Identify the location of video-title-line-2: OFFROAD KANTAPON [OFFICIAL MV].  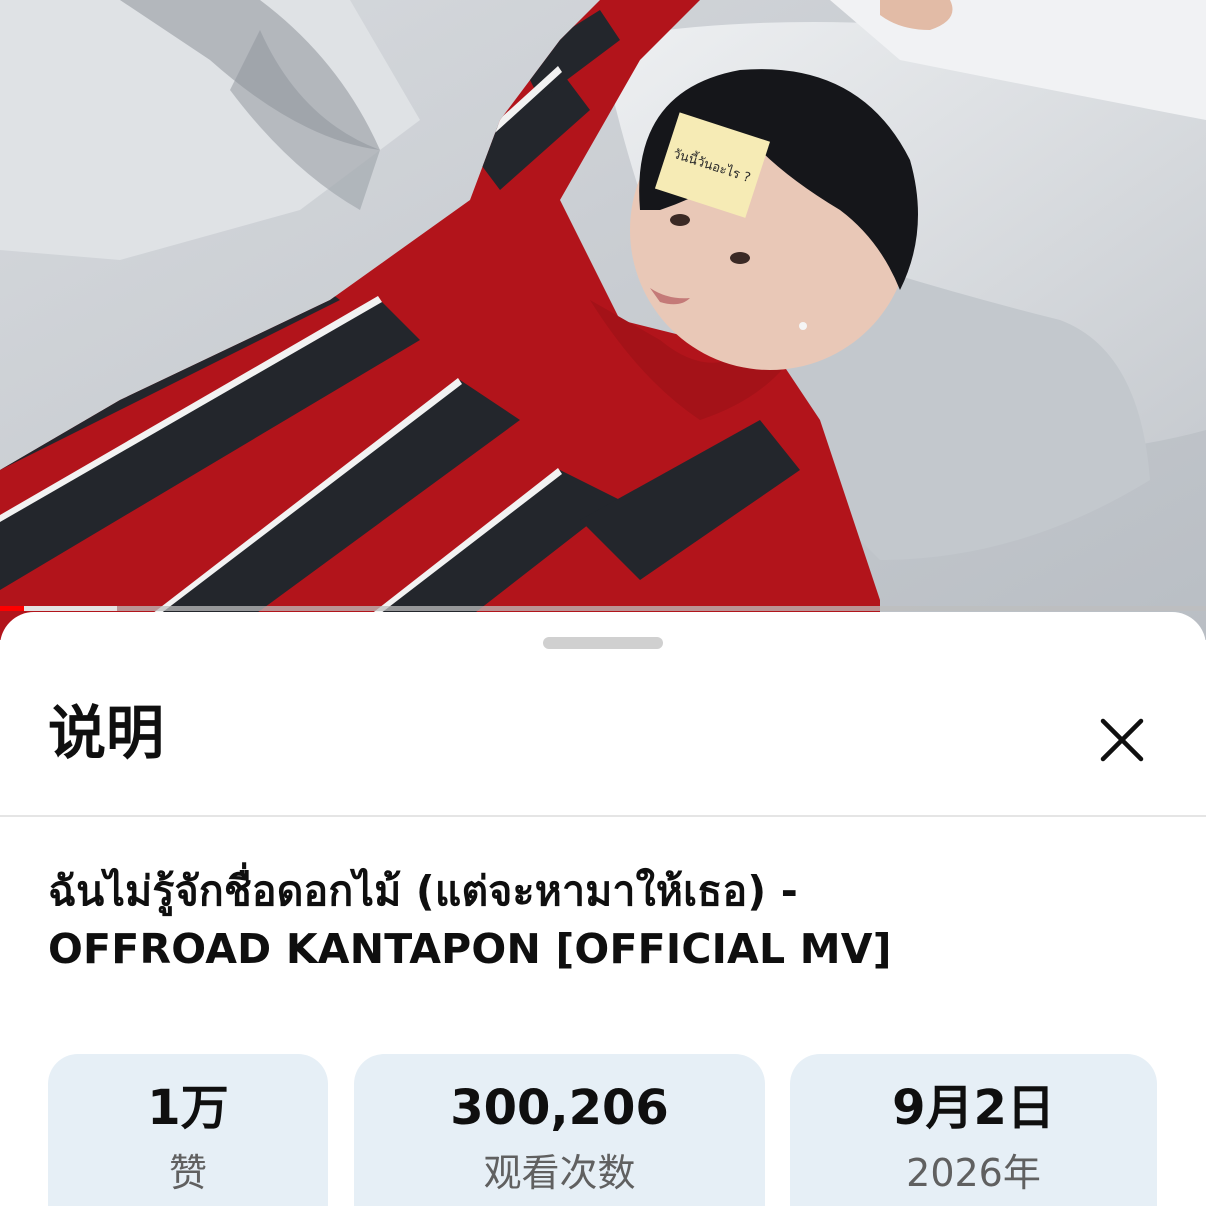
(470, 949).